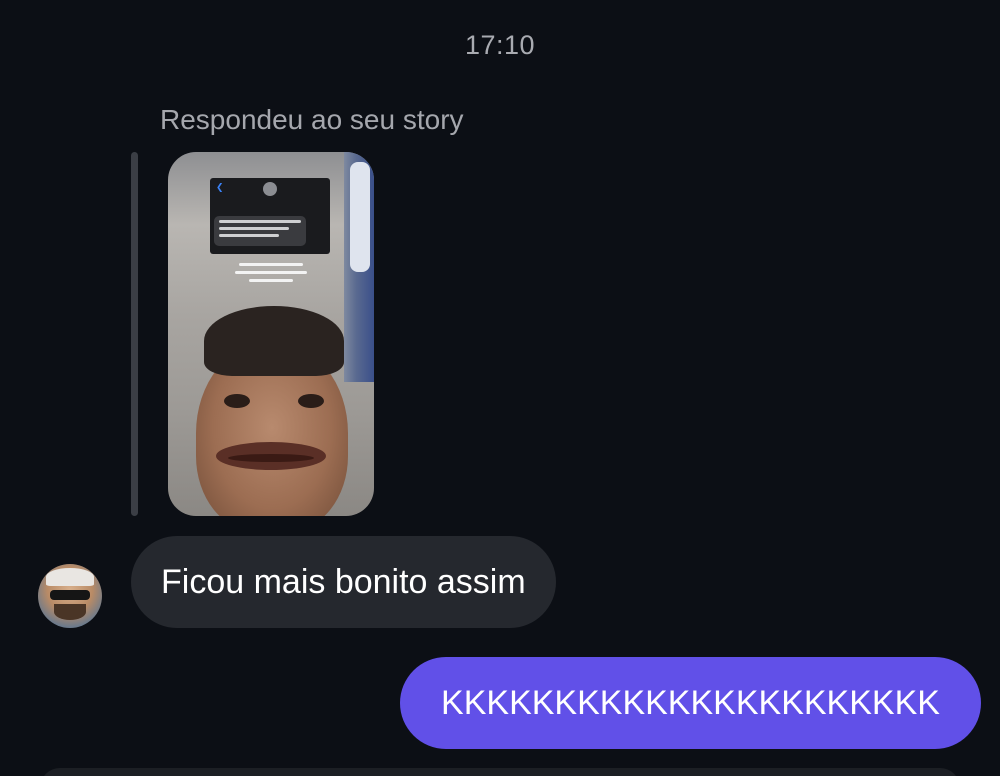 The width and height of the screenshot is (1000, 776). Describe the element at coordinates (690, 703) in the screenshot. I see `outgoing-message-bubble: KKKKKKKKKKKKKKKKKKKKKK` at that location.